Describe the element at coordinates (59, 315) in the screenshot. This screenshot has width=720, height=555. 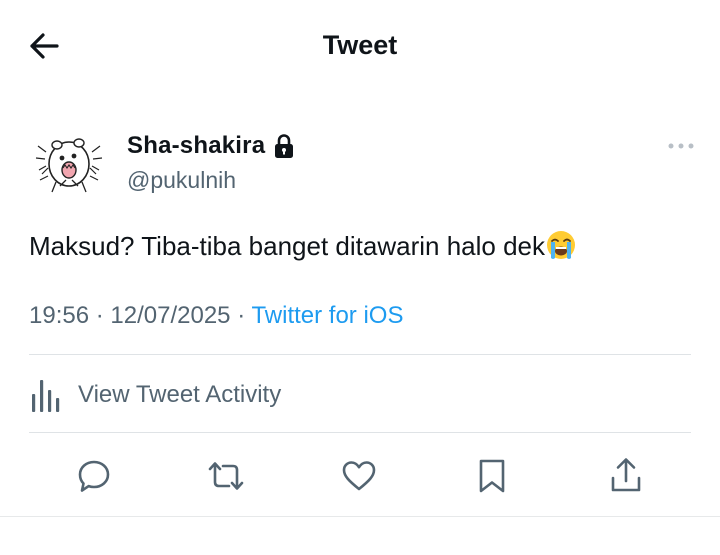
I see `tweet-time: 19:56` at that location.